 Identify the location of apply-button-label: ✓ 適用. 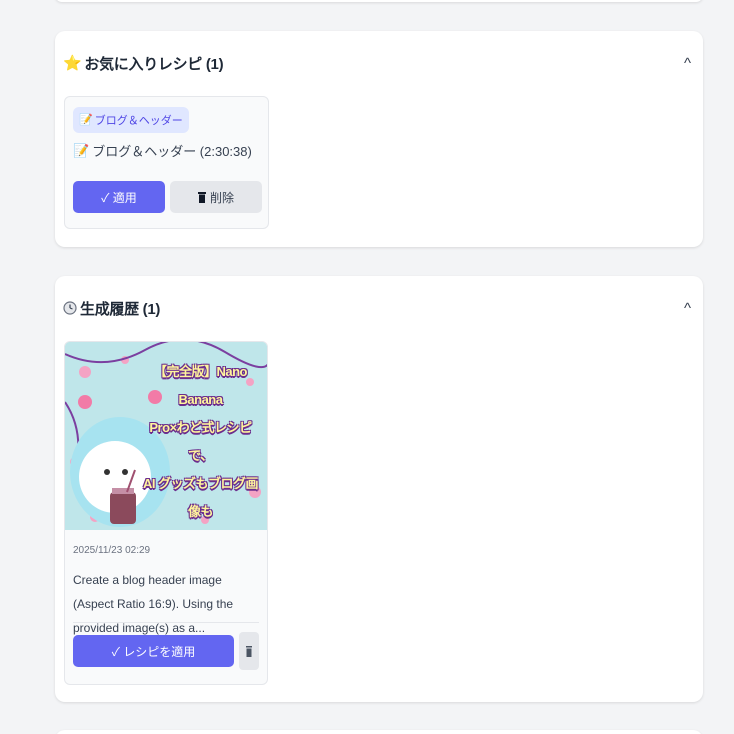
(119, 197).